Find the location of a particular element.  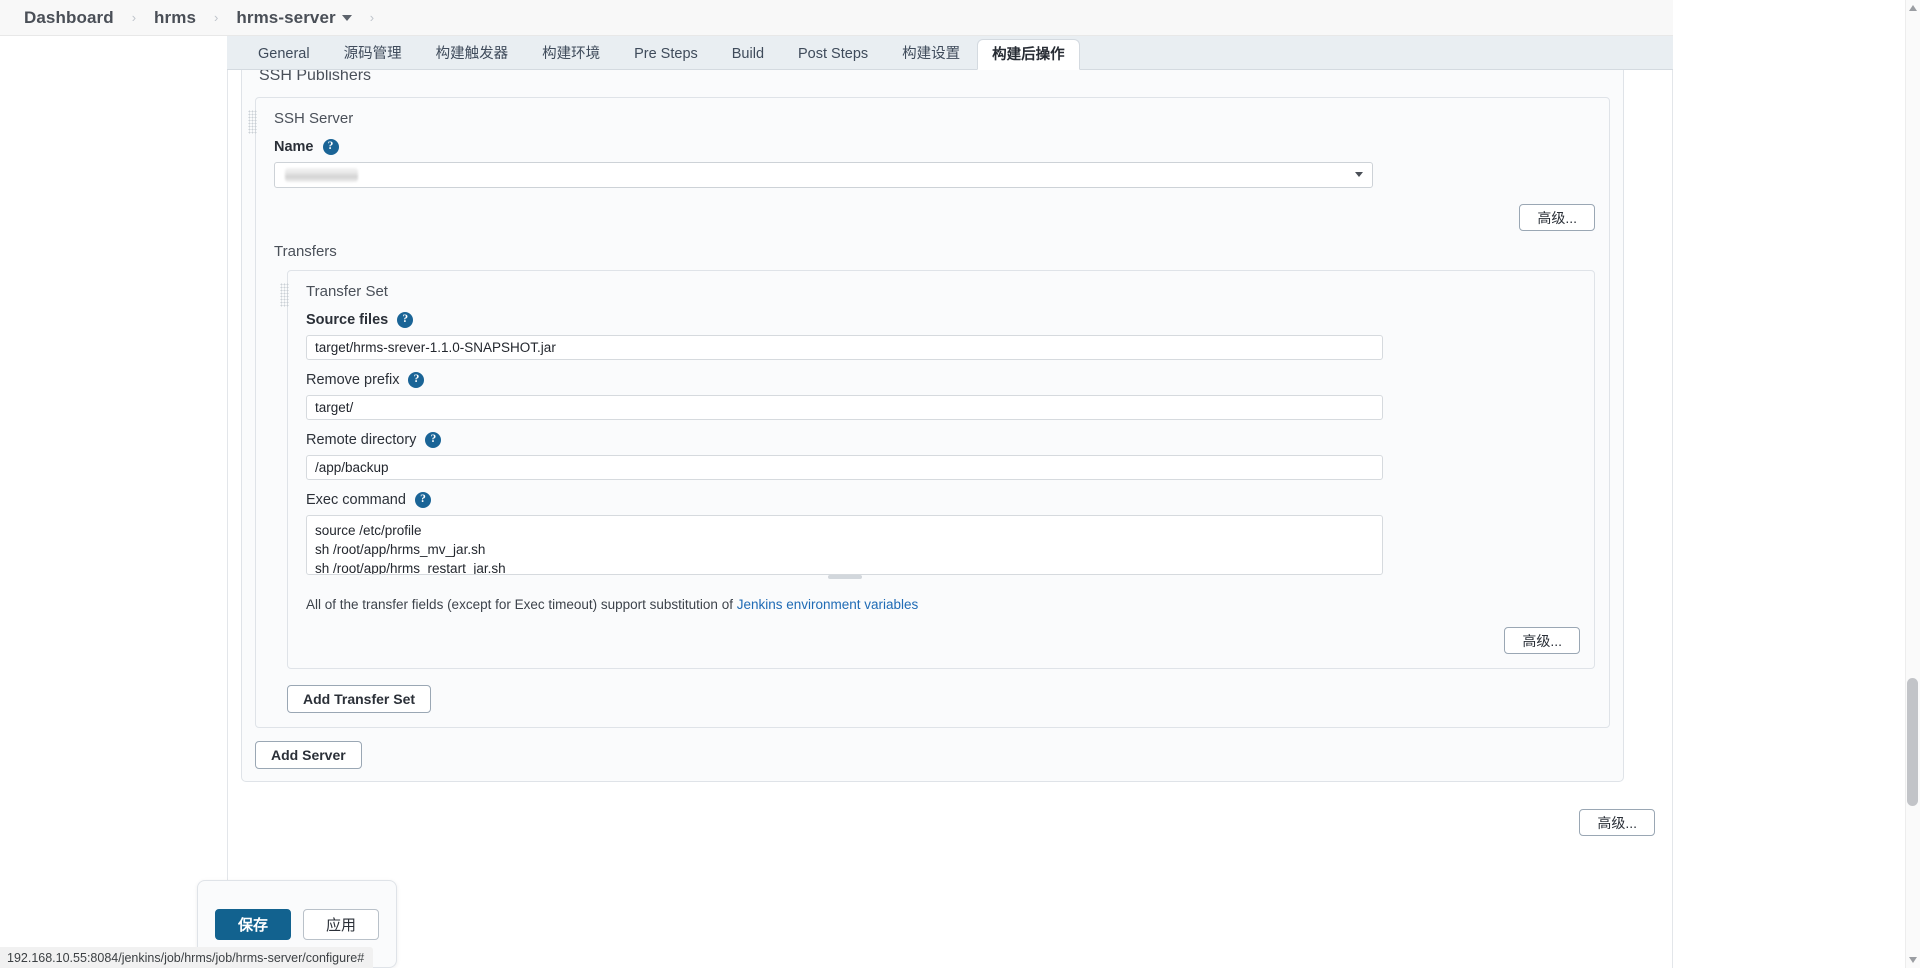

breadcrumb-item-hrms-server-label: hrms-server is located at coordinates (286, 17).